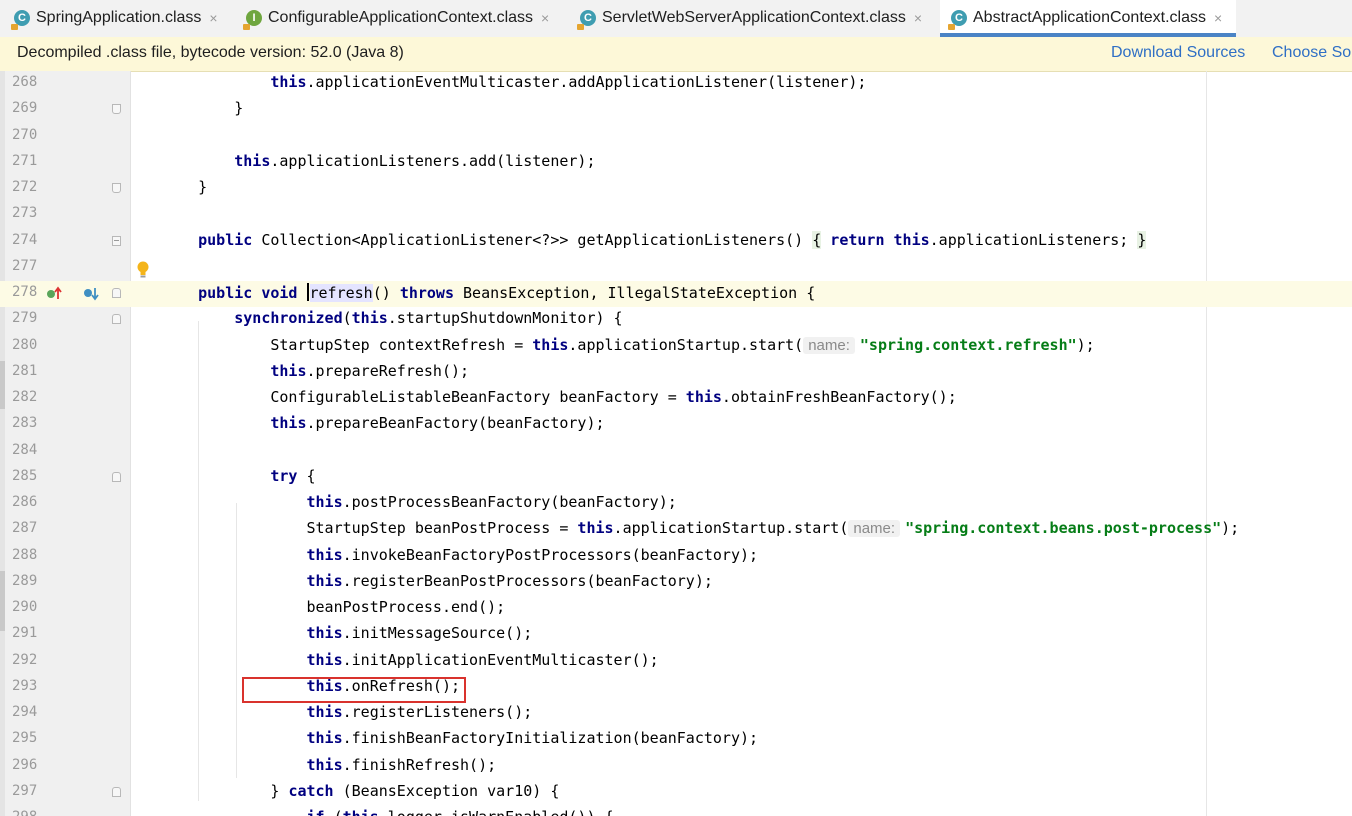 Image resolution: width=1352 pixels, height=816 pixels. What do you see at coordinates (1088, 18) in the screenshot?
I see `tab-abstract-application-context: C AbstractApplicationContext.class ×` at bounding box center [1088, 18].